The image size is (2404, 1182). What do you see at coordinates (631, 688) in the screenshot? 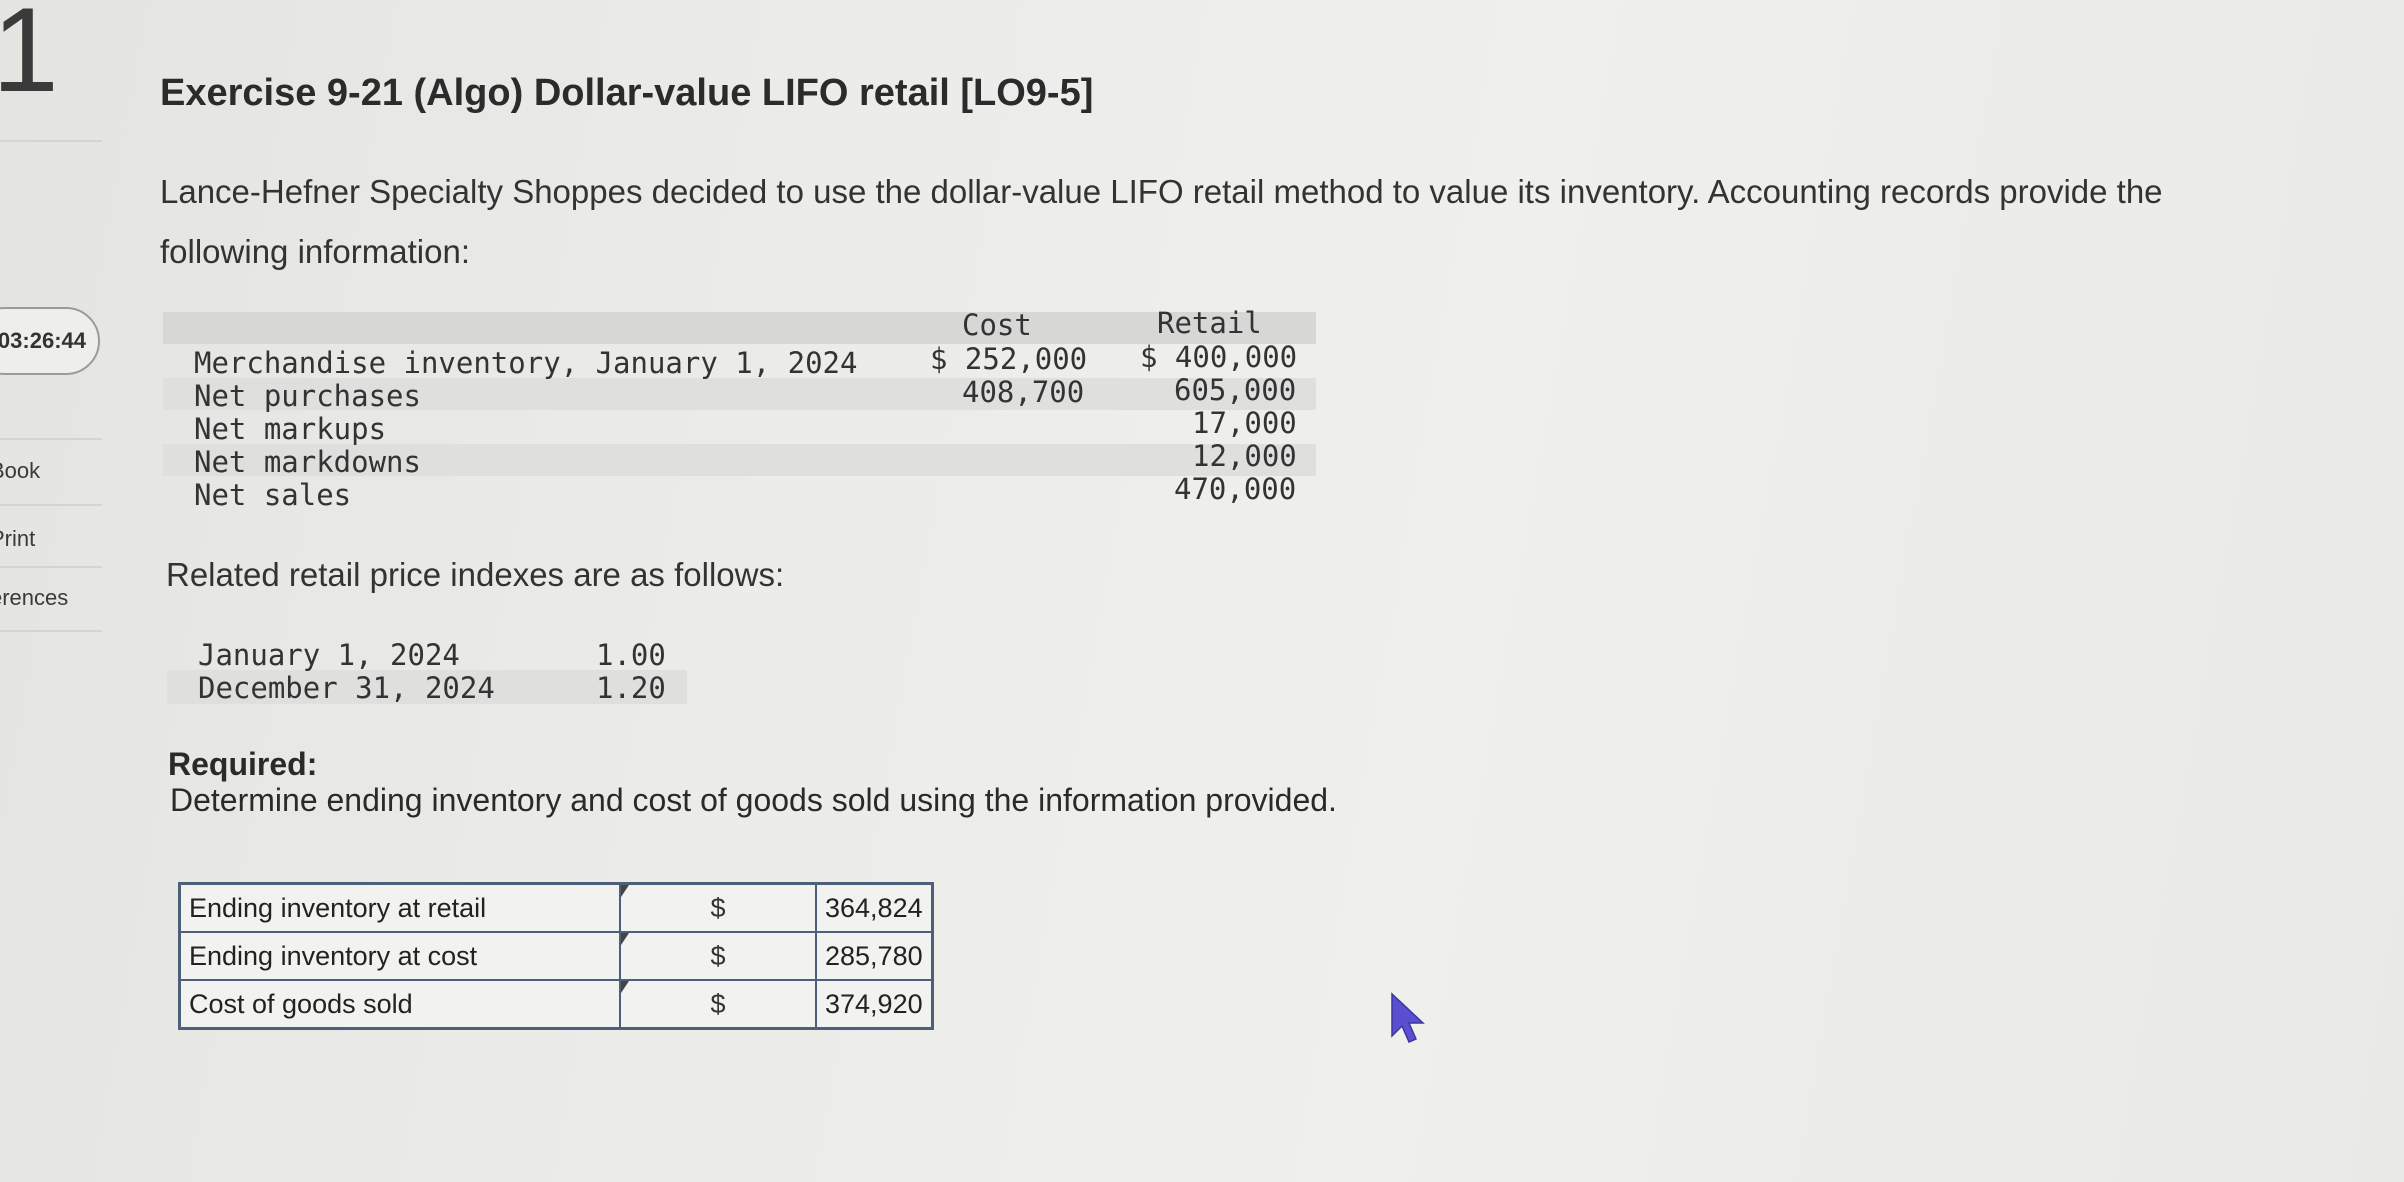
I see `index-value: 1.20` at bounding box center [631, 688].